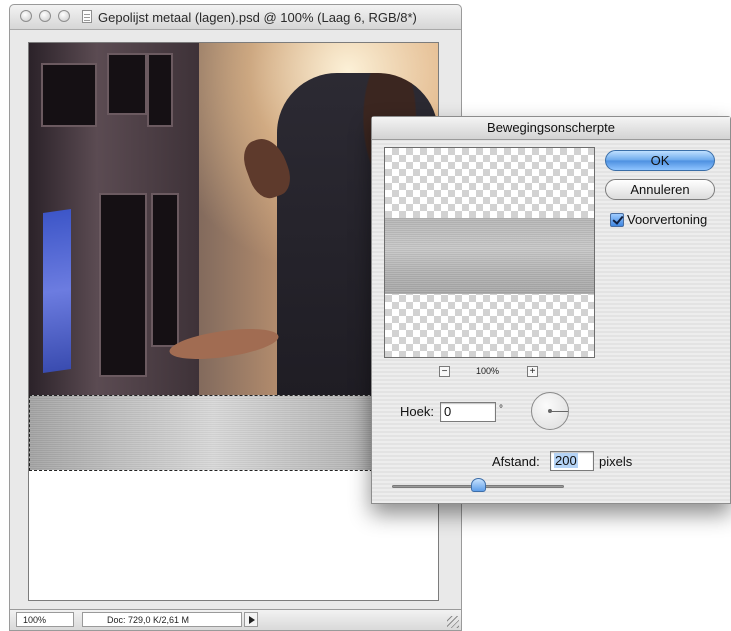  I want to click on angle-input: 0, so click(468, 412).